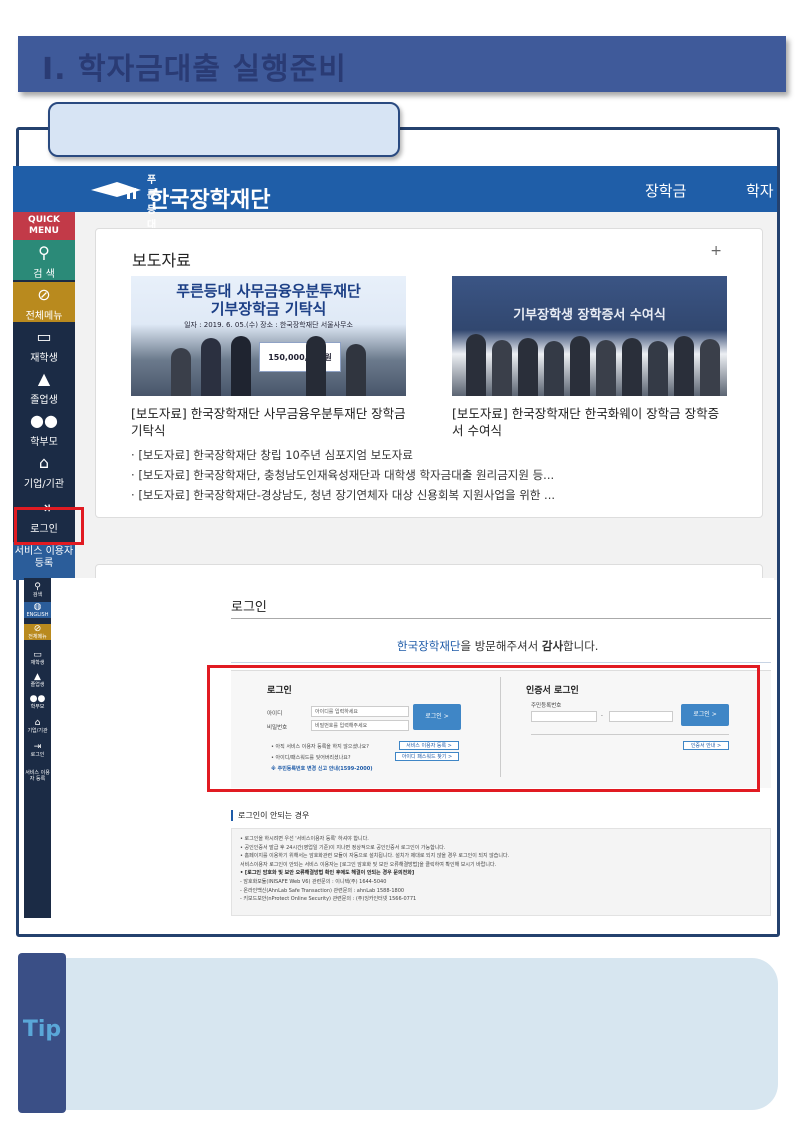 Image resolution: width=802 pixels, height=1135 pixels. I want to click on welcome-mid: 을 방문해주셔서, so click(501, 646).